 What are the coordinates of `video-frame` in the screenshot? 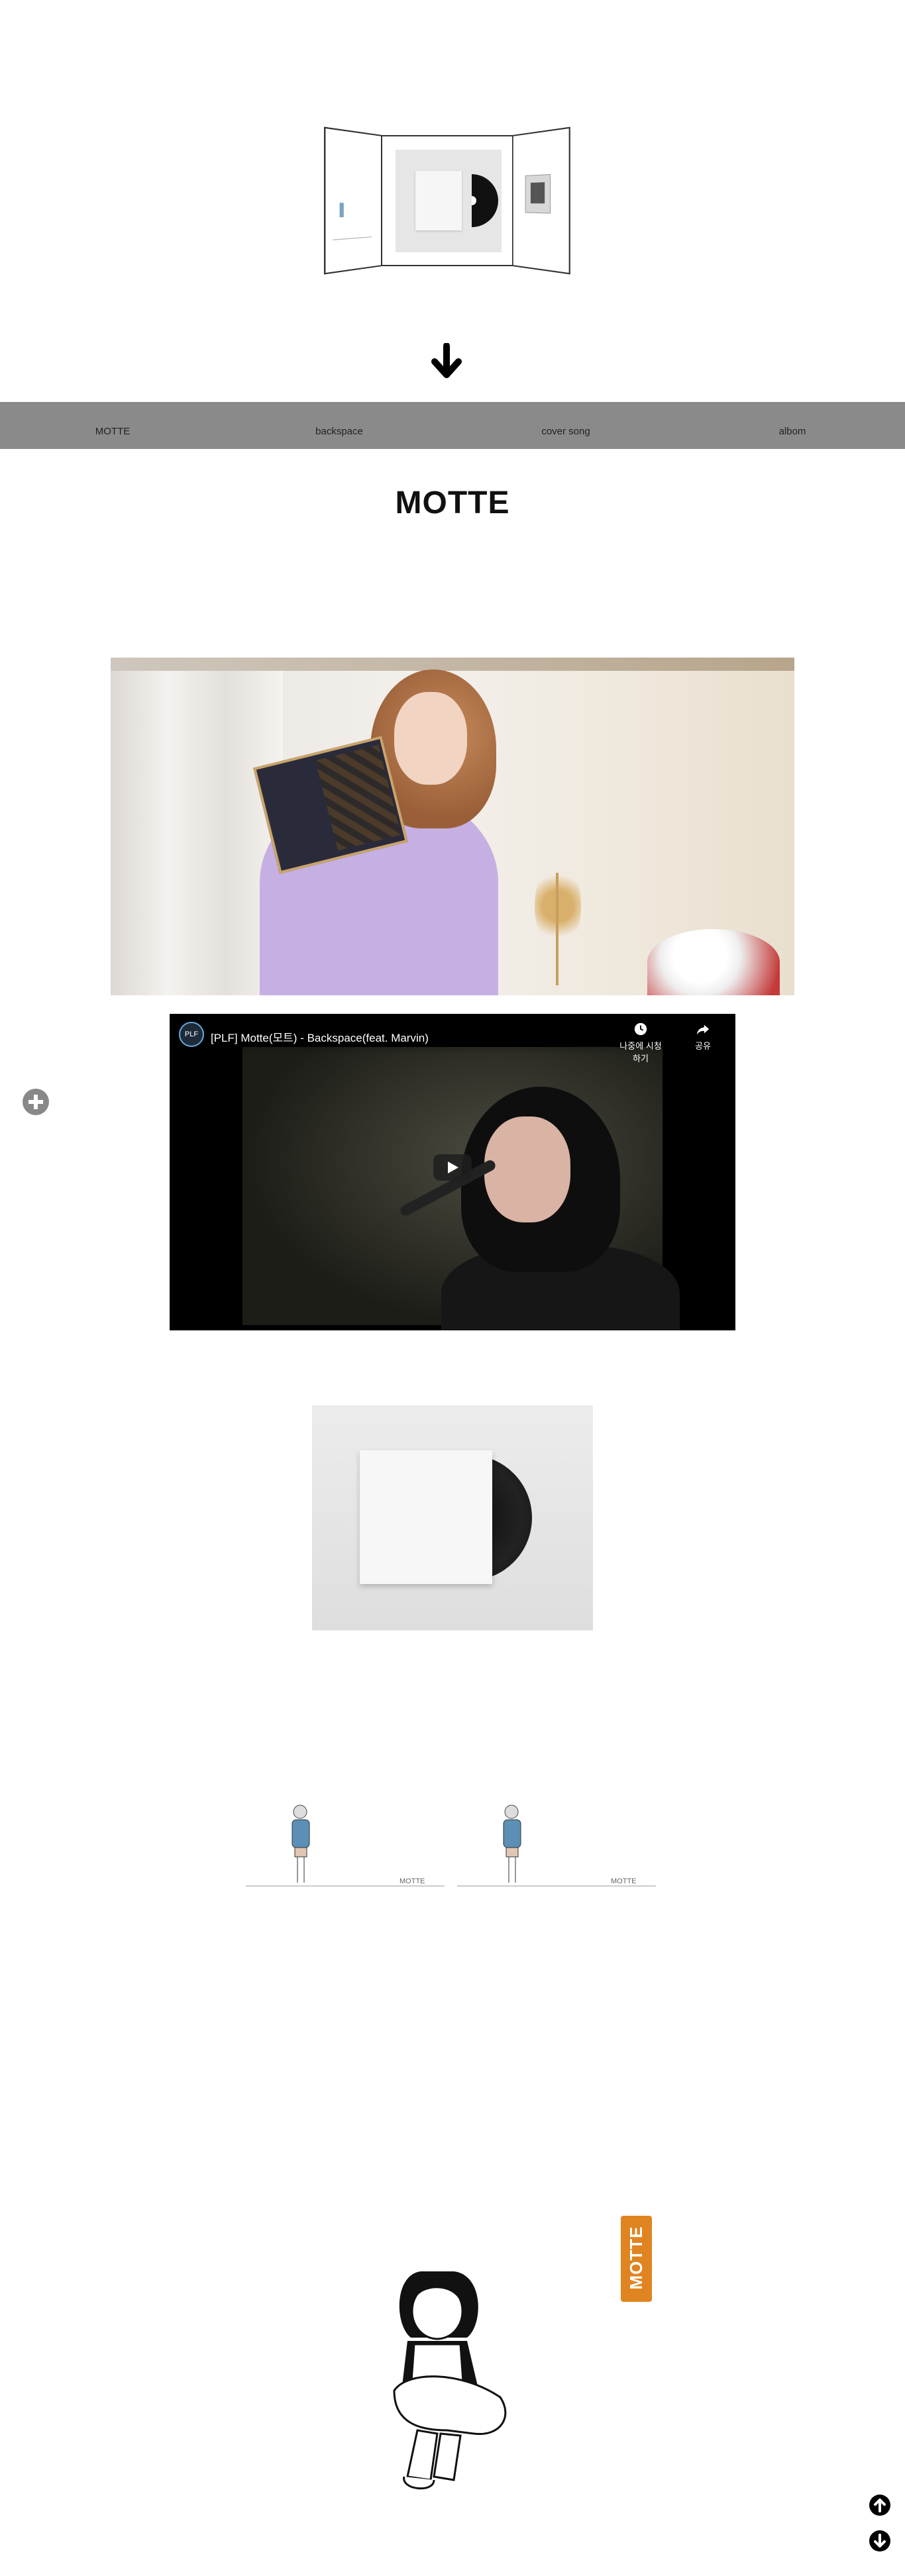 It's located at (461, 1188).